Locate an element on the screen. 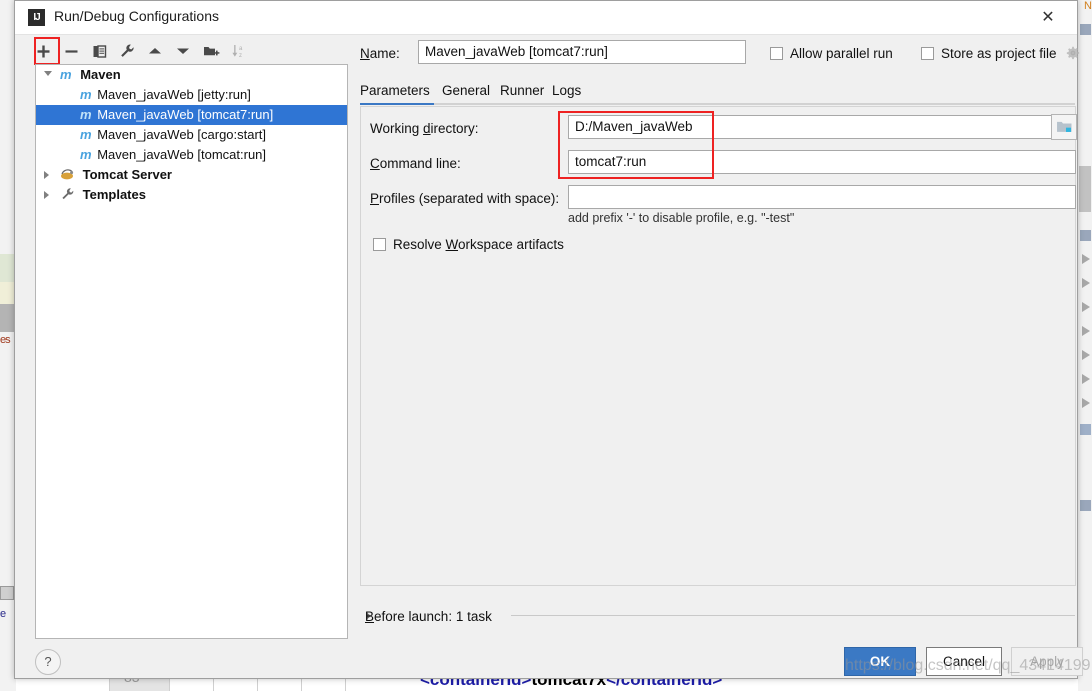 The image size is (1092, 691). wrench-icon is located at coordinates (67, 197).